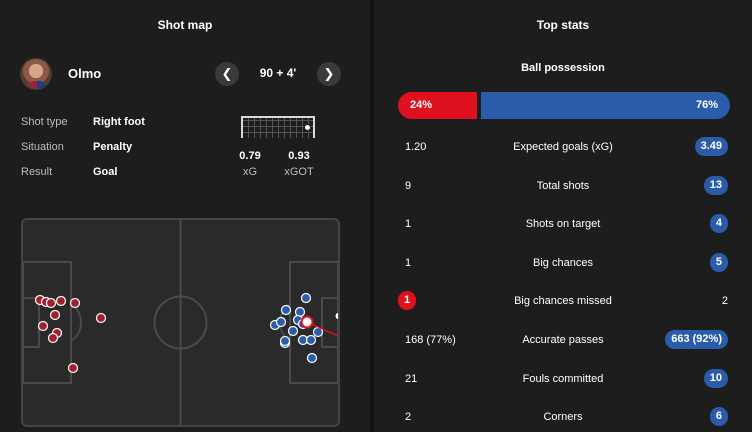  I want to click on stat-name: Fouls committed, so click(563, 379).